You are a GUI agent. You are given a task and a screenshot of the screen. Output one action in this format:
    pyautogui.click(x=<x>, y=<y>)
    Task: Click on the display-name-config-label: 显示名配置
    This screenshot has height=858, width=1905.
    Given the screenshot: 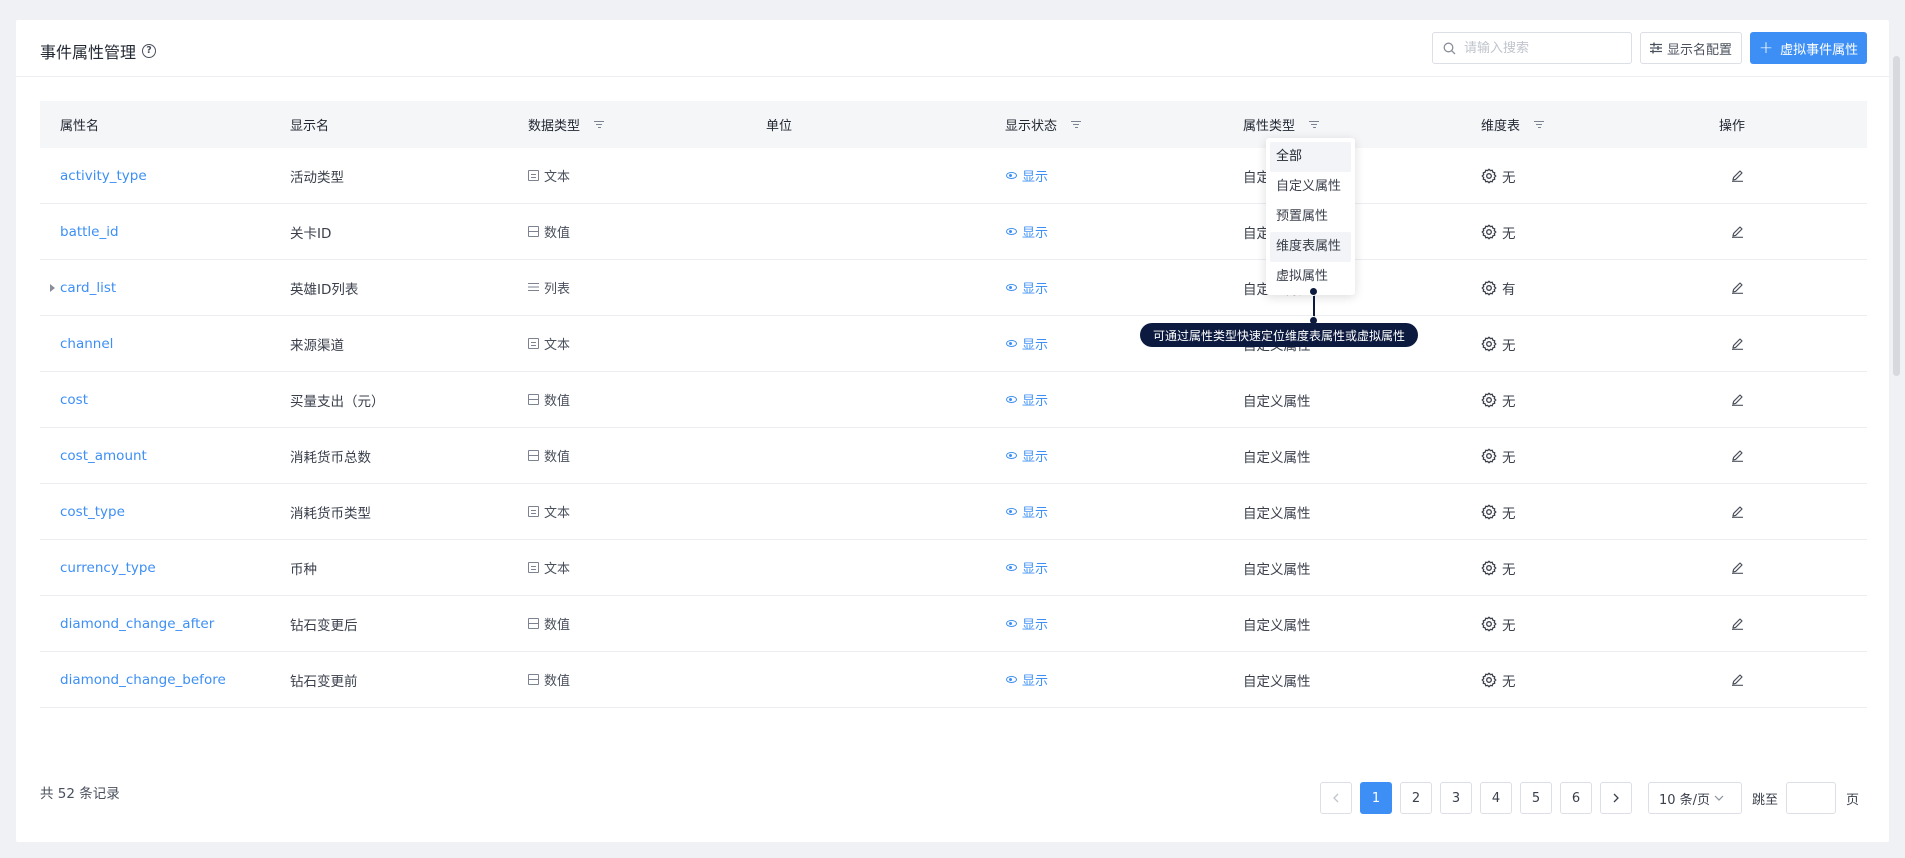 What is the action you would take?
    pyautogui.click(x=1699, y=50)
    